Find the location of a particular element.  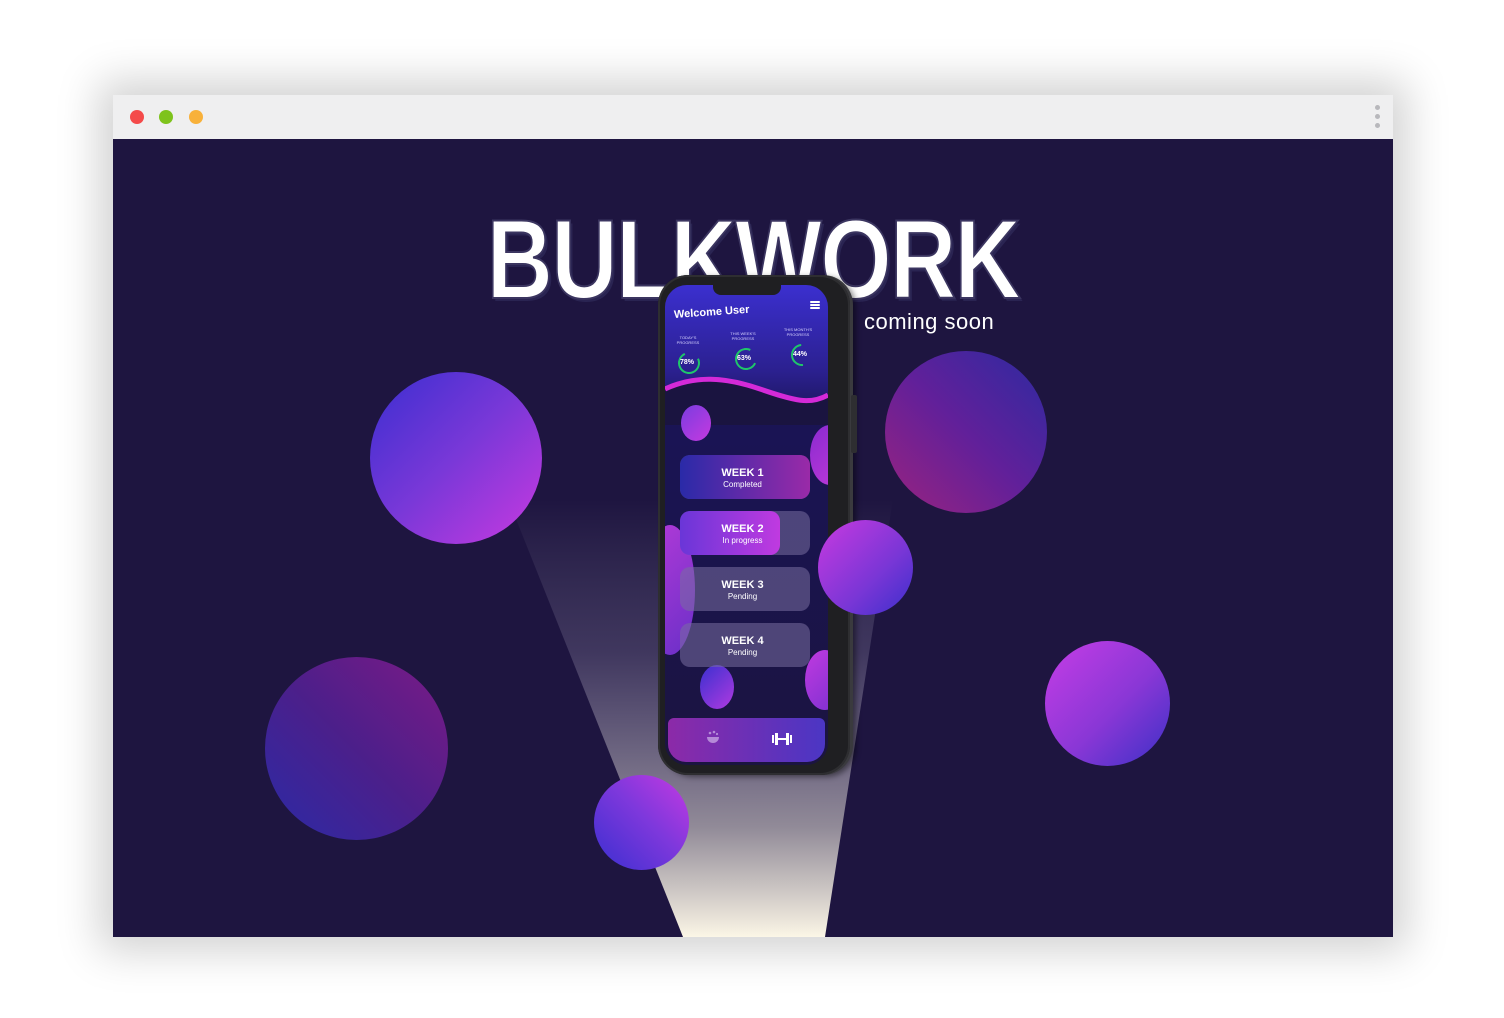

kebab-menu-icon is located at coordinates (1377, 118).